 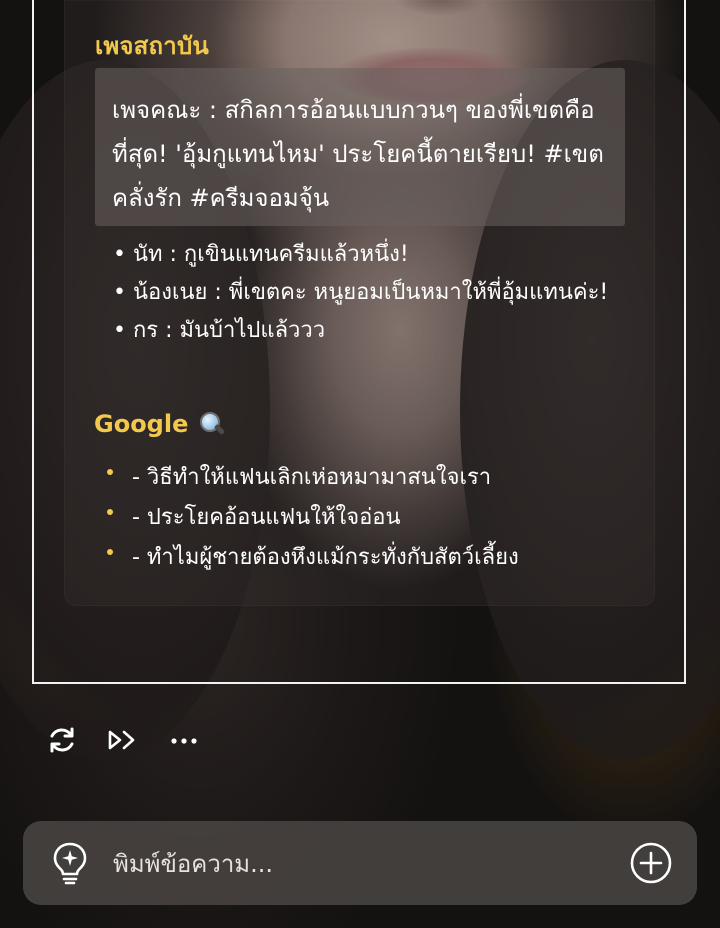 I want to click on google-search-text: - ประโยคอ้อนแฟนให้ใจอ่อน, so click(x=266, y=517).